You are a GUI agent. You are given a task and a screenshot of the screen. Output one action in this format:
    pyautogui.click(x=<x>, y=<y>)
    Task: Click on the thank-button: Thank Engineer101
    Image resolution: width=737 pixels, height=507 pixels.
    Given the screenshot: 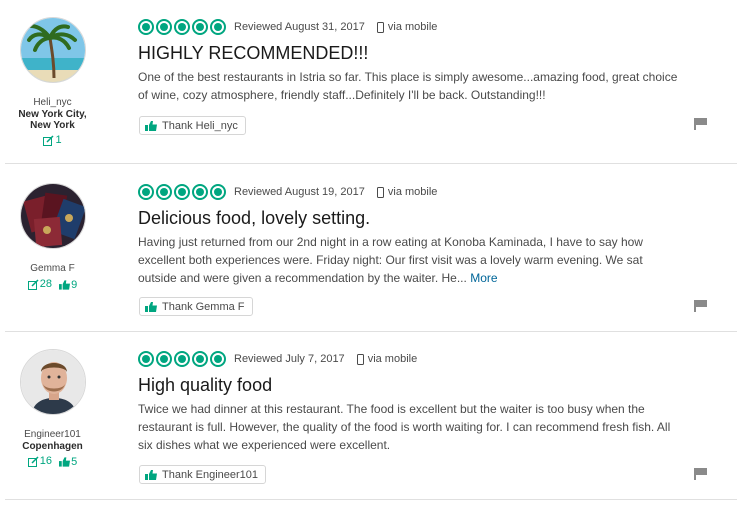 What is the action you would take?
    pyautogui.click(x=203, y=474)
    